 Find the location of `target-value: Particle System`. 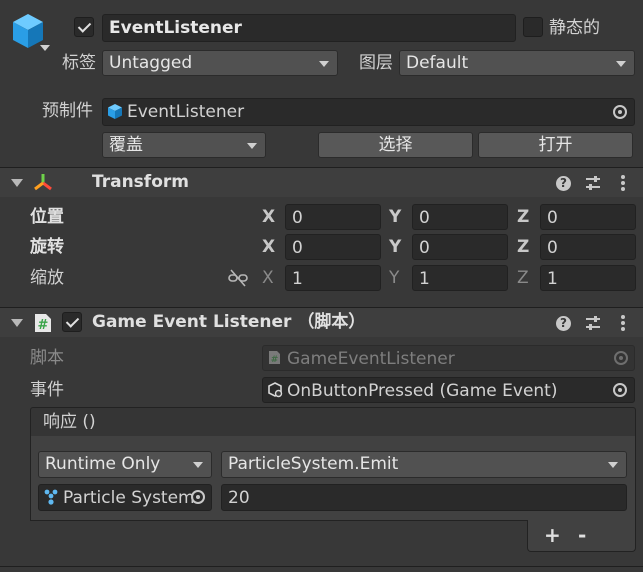

target-value: Particle System is located at coordinates (129, 498).